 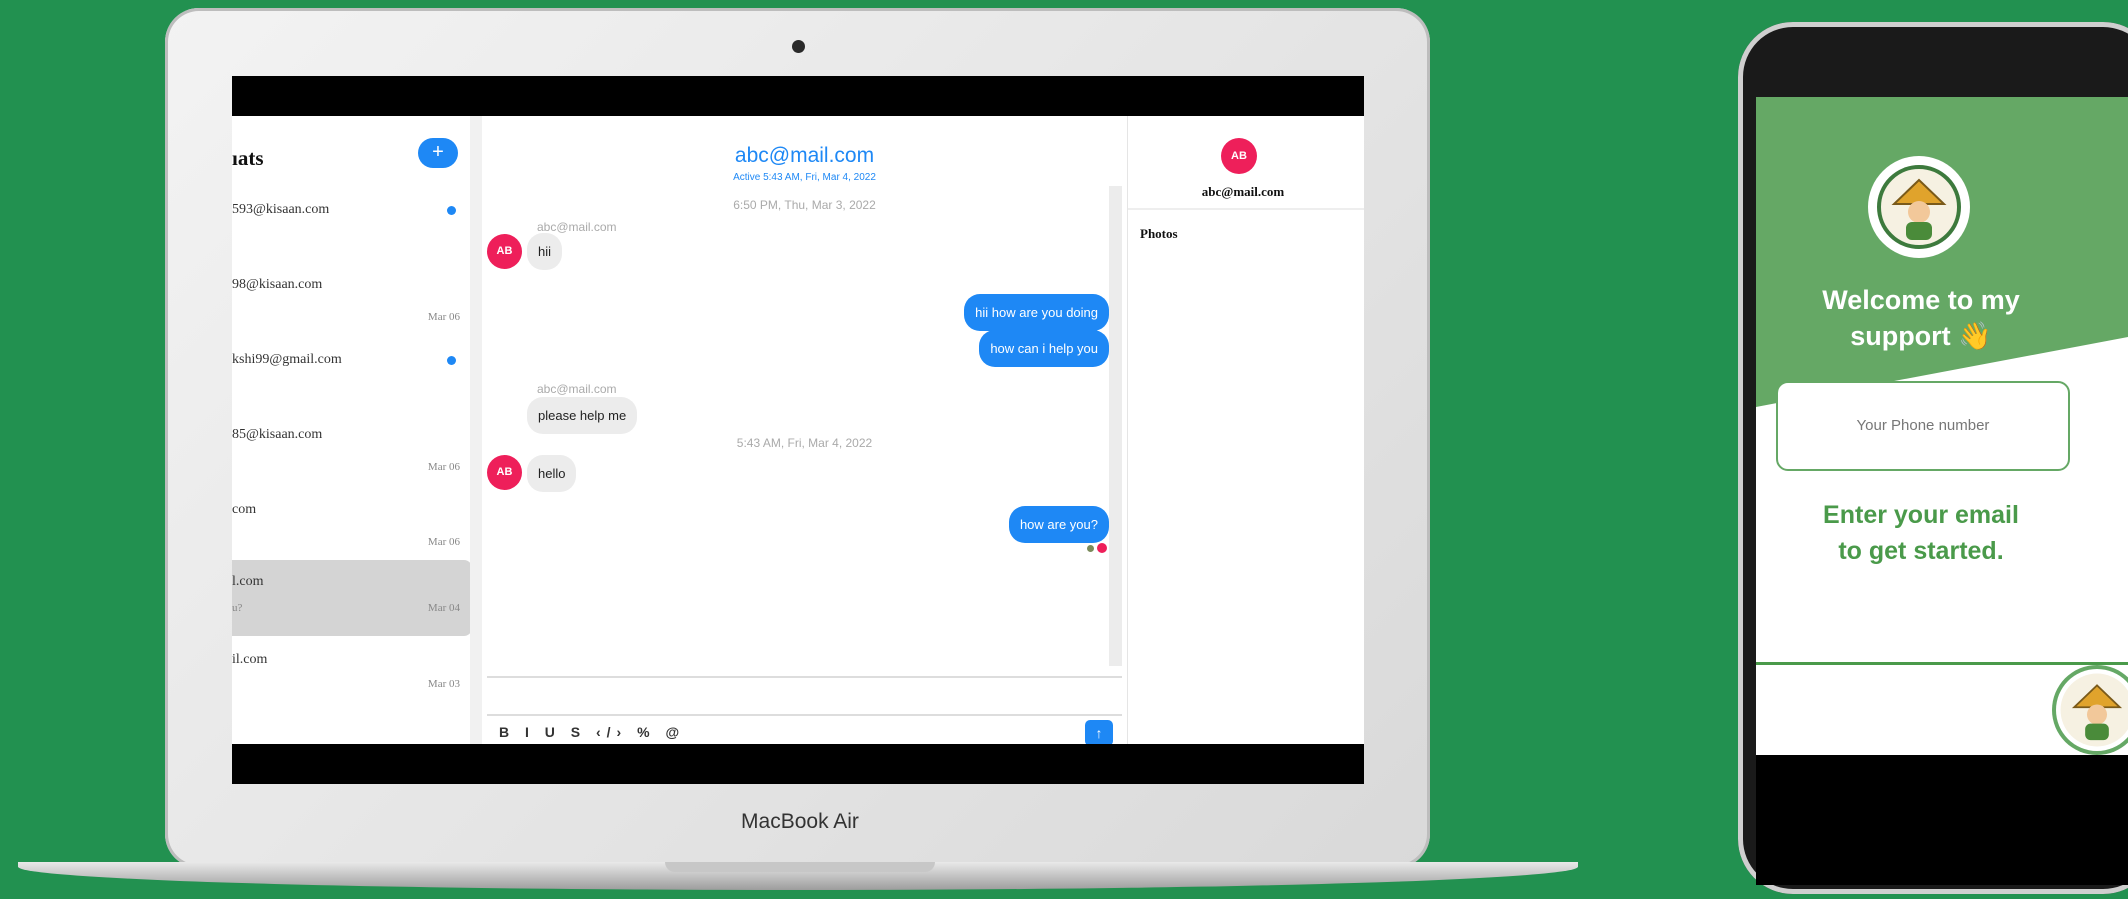 I want to click on conversation-status: Active 5:43 AM, Fri, Mar 4, 2022, so click(x=804, y=177).